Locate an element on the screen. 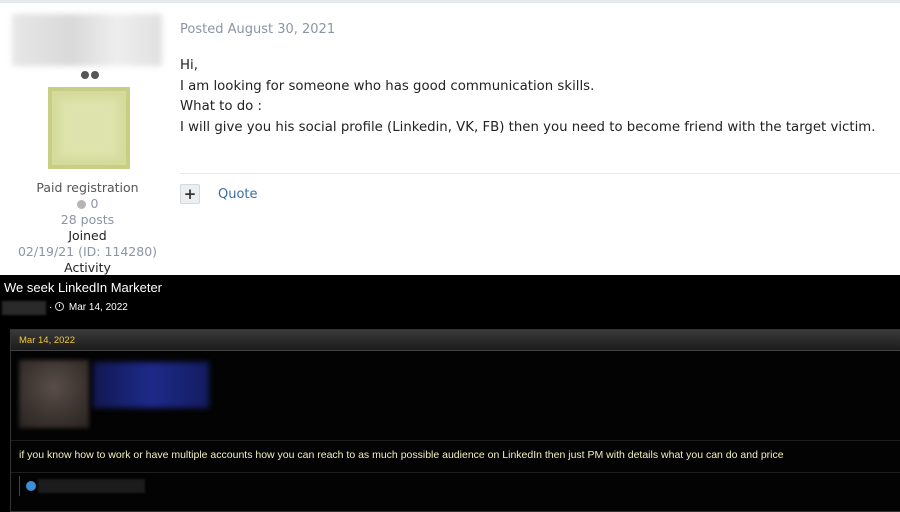 The height and width of the screenshot is (512, 900). signature-divider is located at coordinates (455, 472).